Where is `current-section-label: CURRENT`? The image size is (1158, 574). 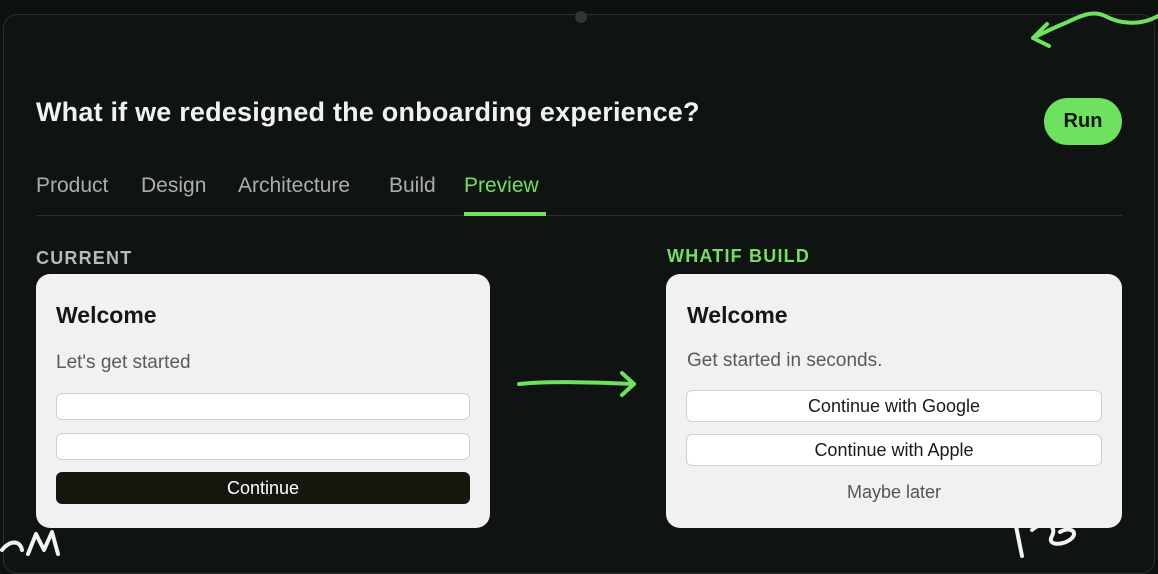
current-section-label: CURRENT is located at coordinates (84, 258).